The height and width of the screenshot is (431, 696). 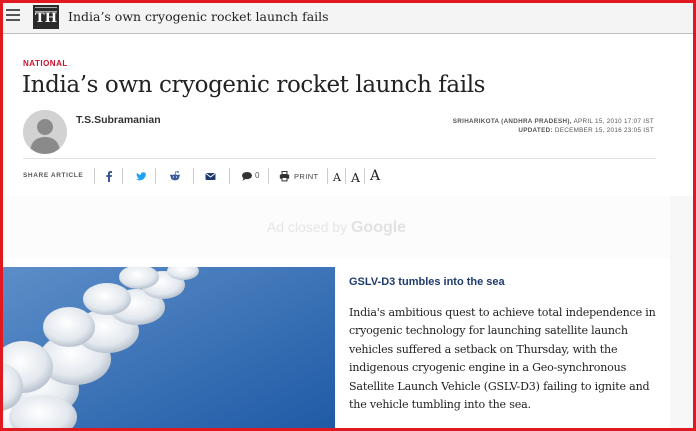 I want to click on share-bar: SHARE ARTICLE 0 PRINT A A A, so click(x=213, y=177).